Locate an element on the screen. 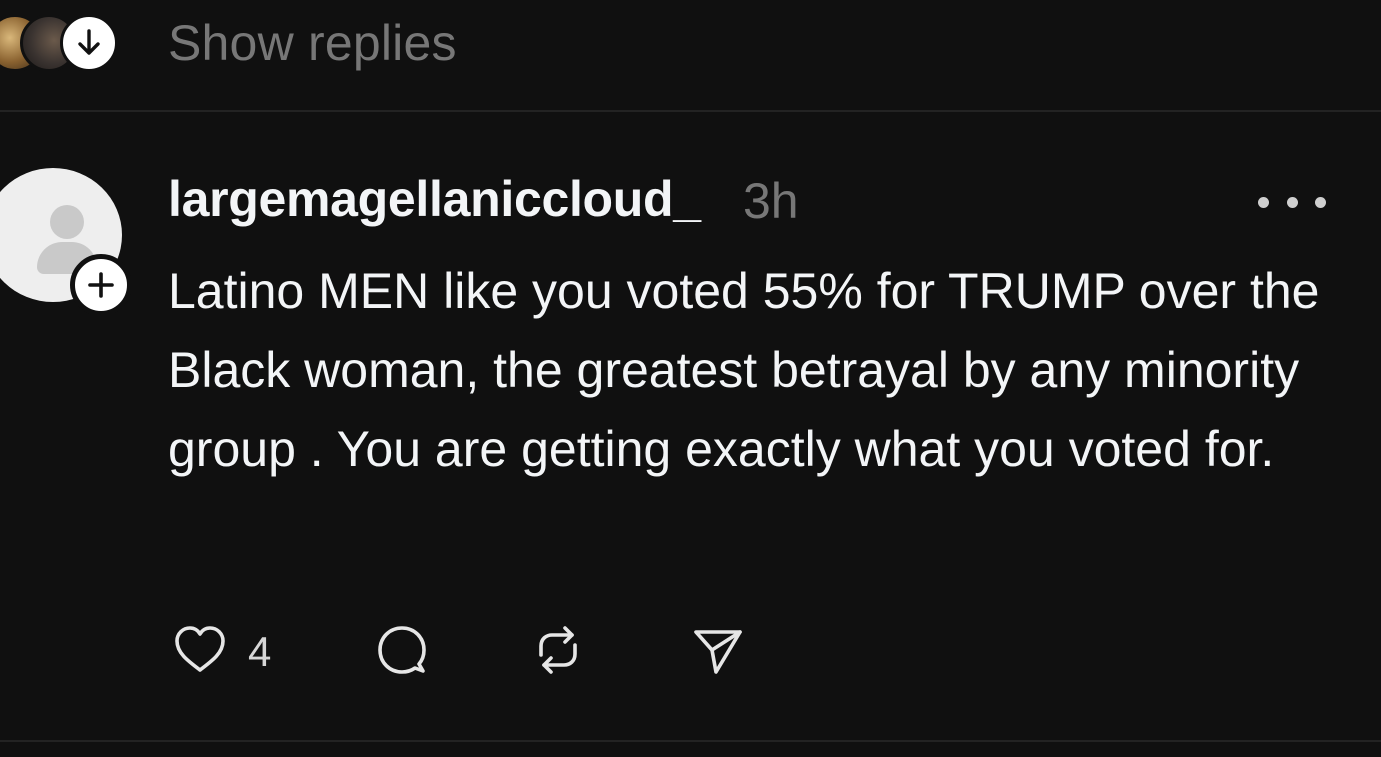 The width and height of the screenshot is (1381, 757). repost-button is located at coordinates (558, 652).